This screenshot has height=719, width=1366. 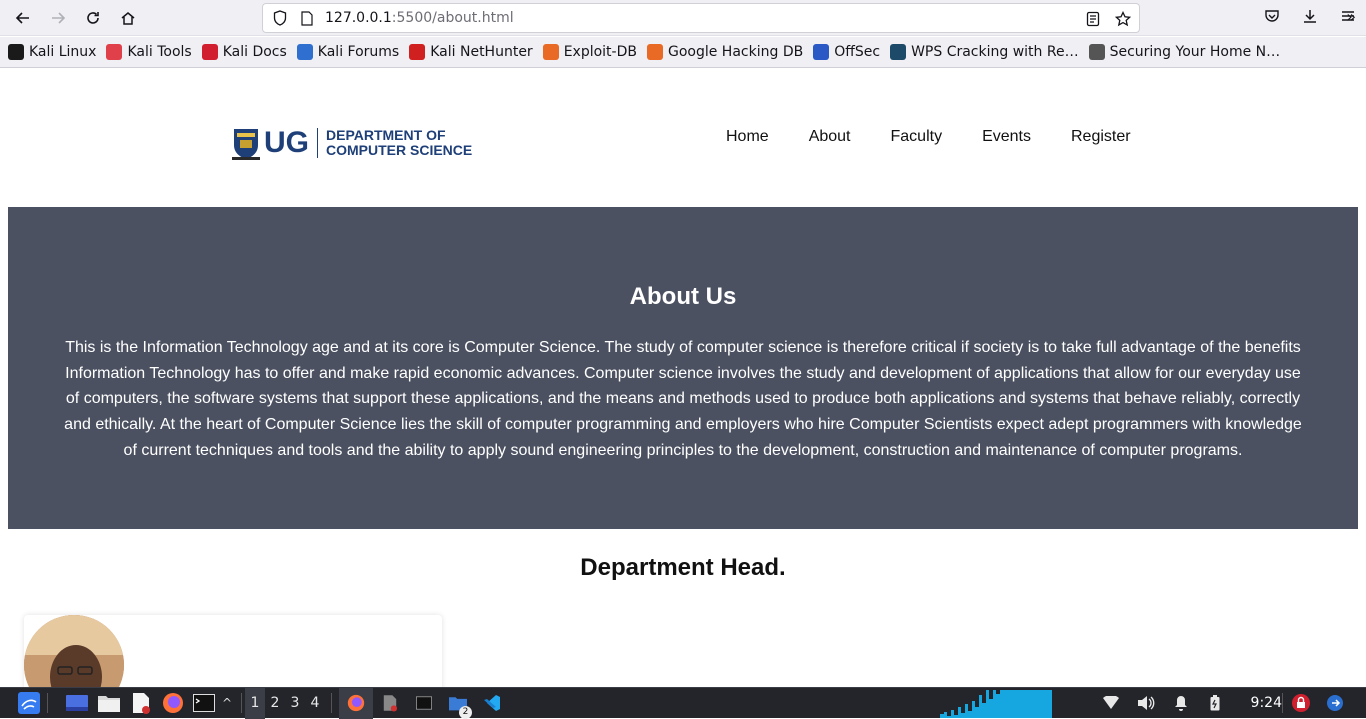 I want to click on file-manager-icon, so click(x=109, y=703).